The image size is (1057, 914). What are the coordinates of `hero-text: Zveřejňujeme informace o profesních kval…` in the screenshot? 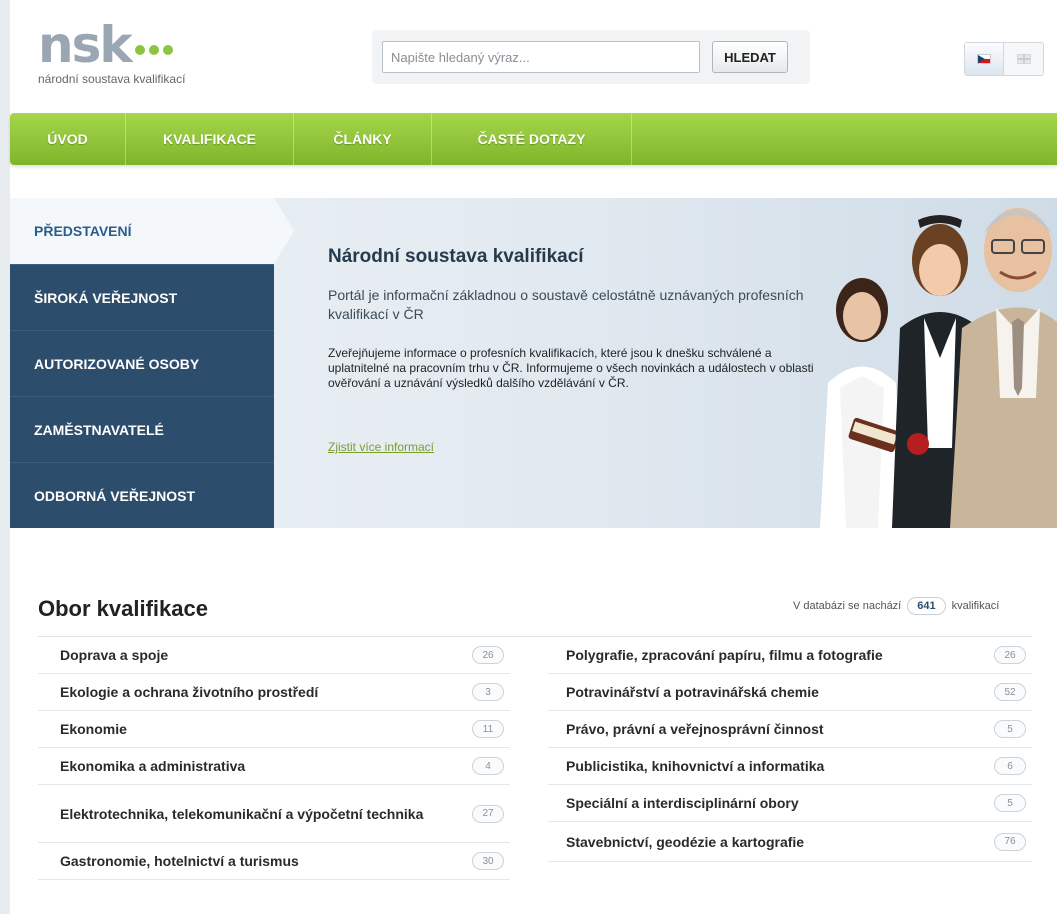 It's located at (571, 368).